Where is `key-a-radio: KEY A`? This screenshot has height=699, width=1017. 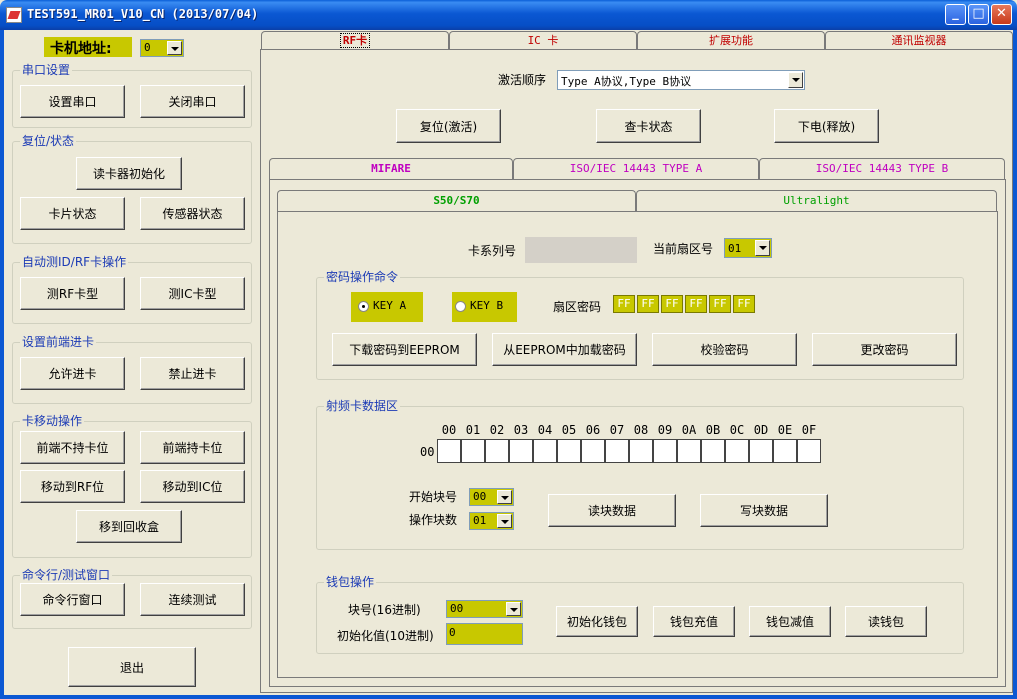
key-a-radio: KEY A is located at coordinates (387, 307).